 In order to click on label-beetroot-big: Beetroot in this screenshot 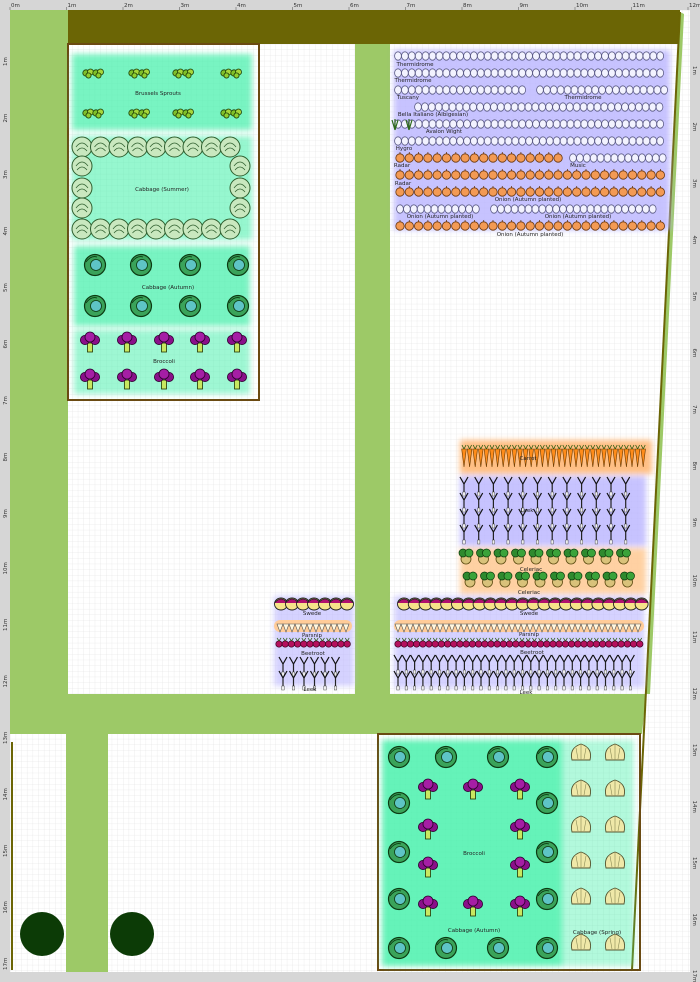, I will do `click(532, 653)`.